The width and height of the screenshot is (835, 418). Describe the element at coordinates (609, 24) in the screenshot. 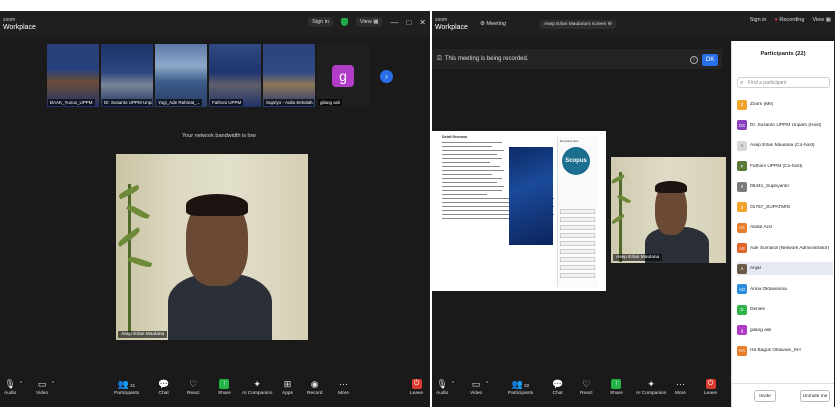

I see `minus-icon: ⊖` at that location.